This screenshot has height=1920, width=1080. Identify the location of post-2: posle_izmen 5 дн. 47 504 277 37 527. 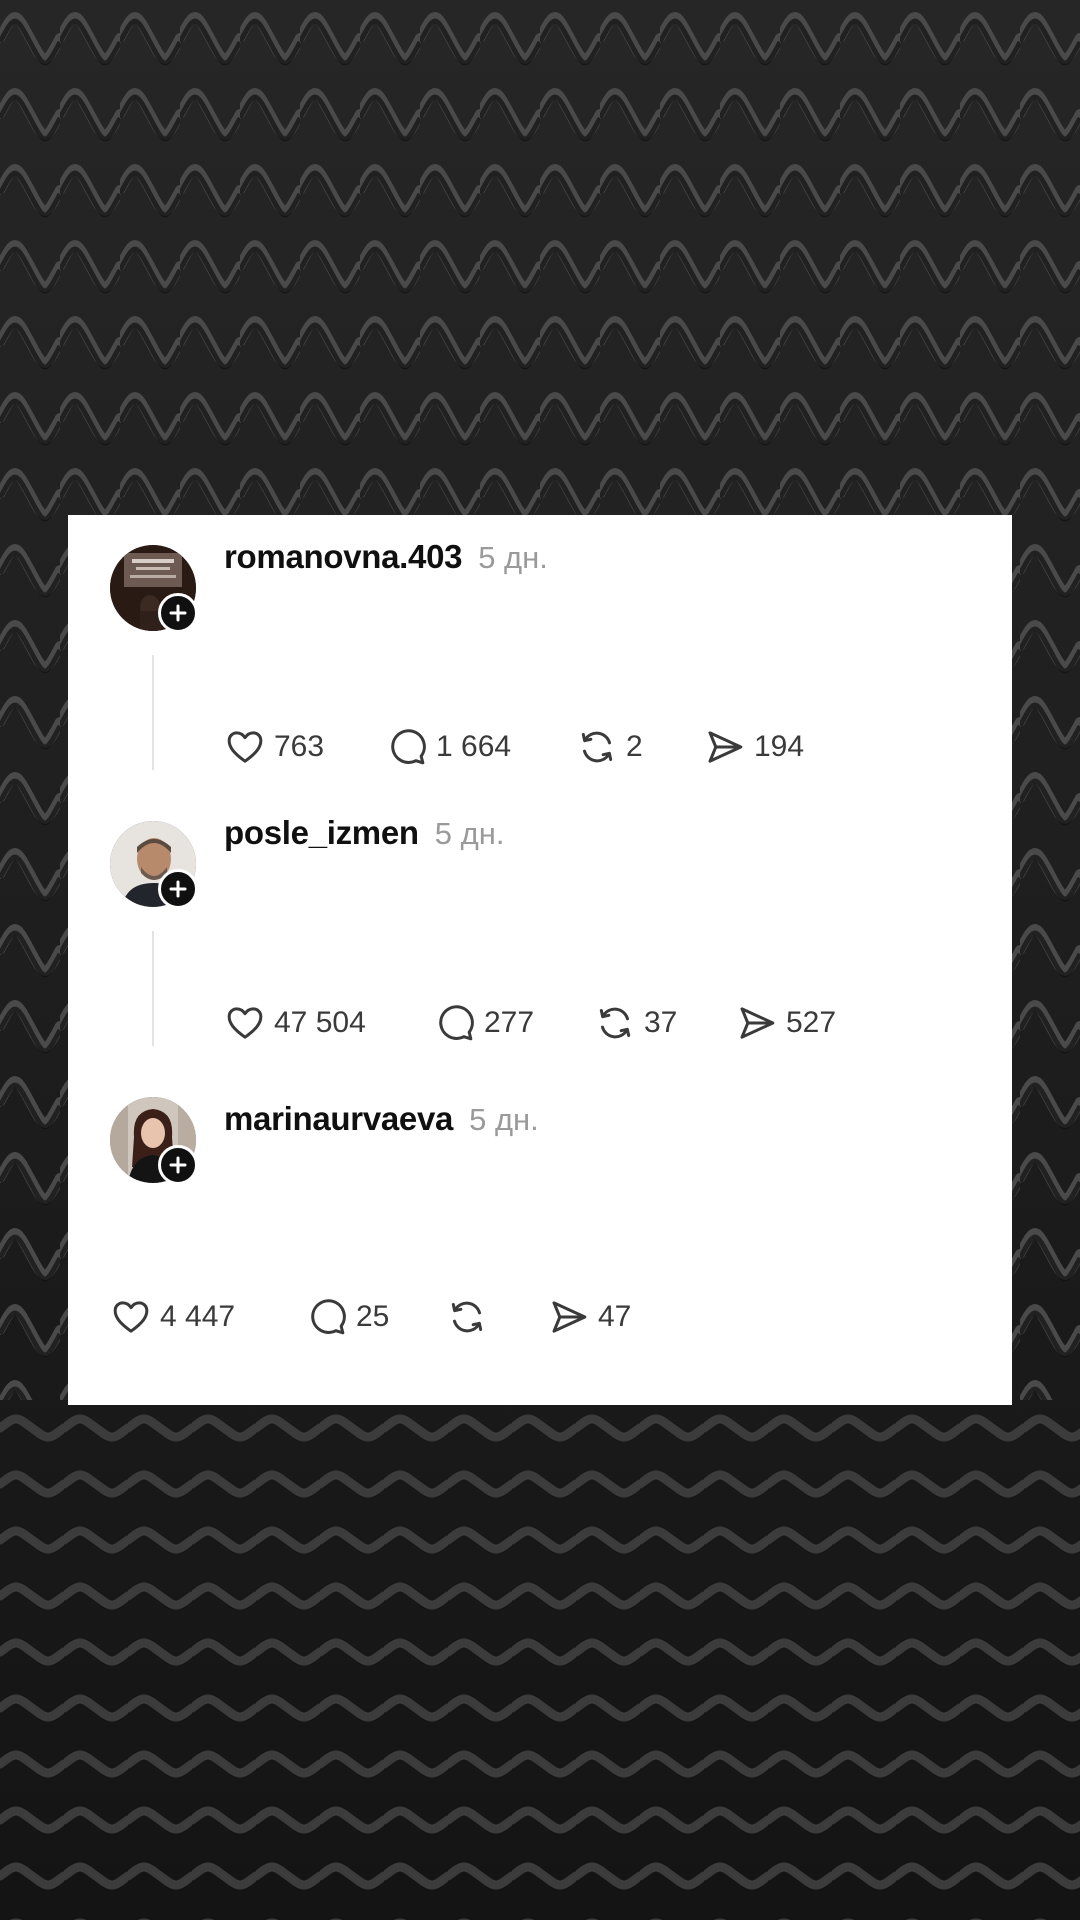
(540, 926).